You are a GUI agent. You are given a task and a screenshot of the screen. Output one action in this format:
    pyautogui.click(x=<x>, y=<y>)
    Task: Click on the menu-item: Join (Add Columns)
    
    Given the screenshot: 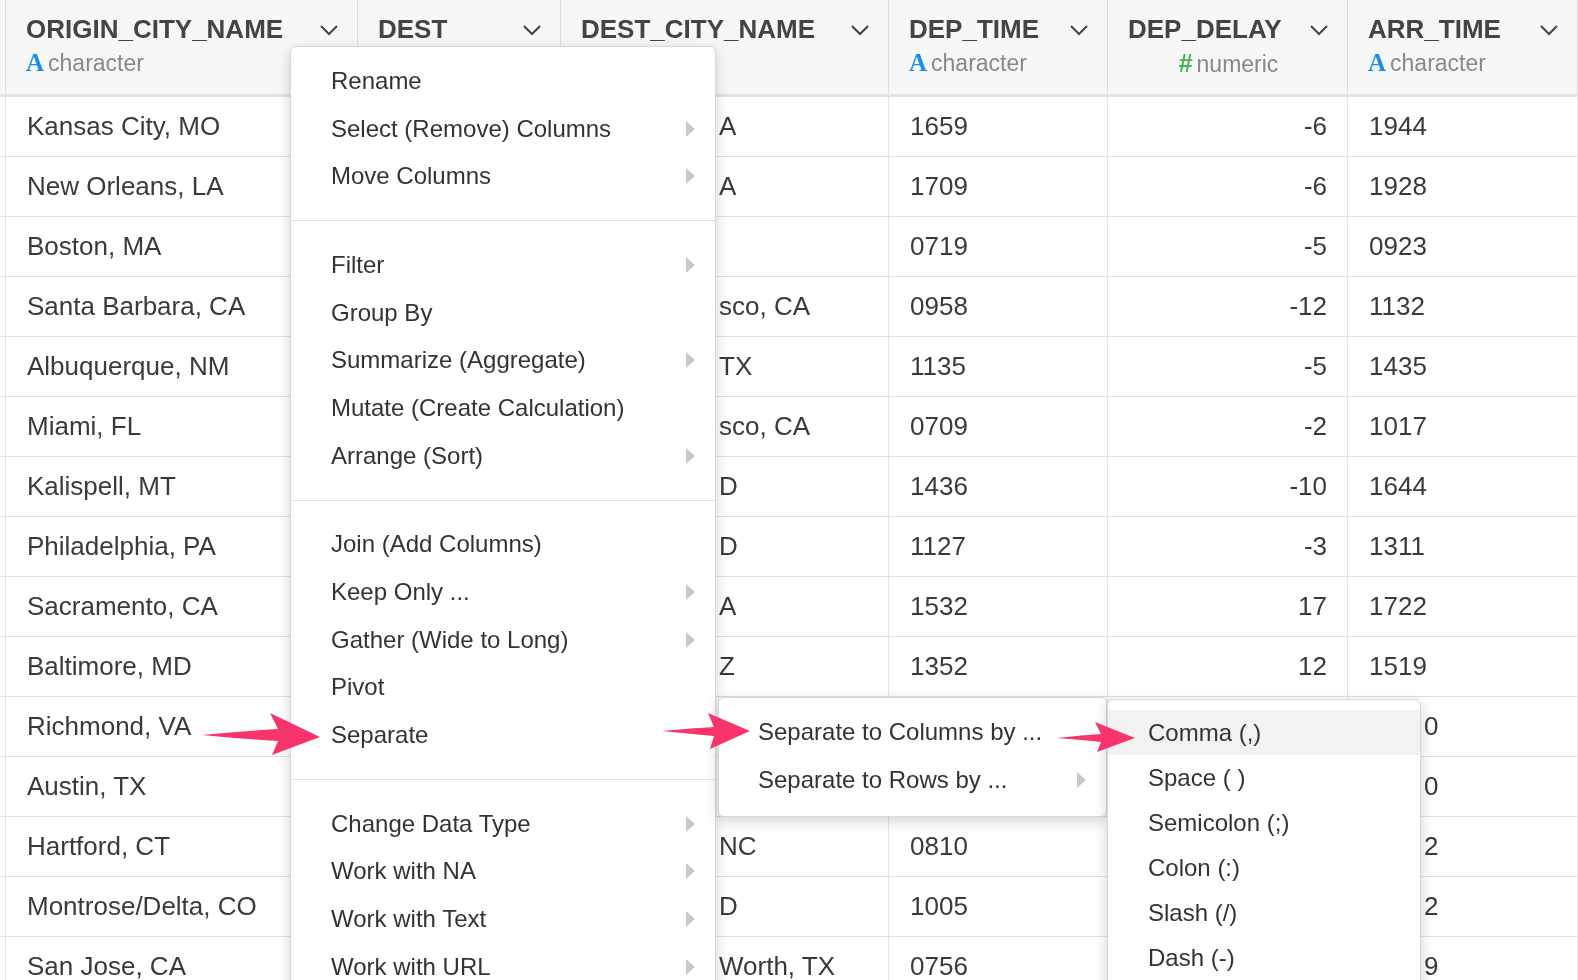 What is the action you would take?
    pyautogui.click(x=436, y=544)
    